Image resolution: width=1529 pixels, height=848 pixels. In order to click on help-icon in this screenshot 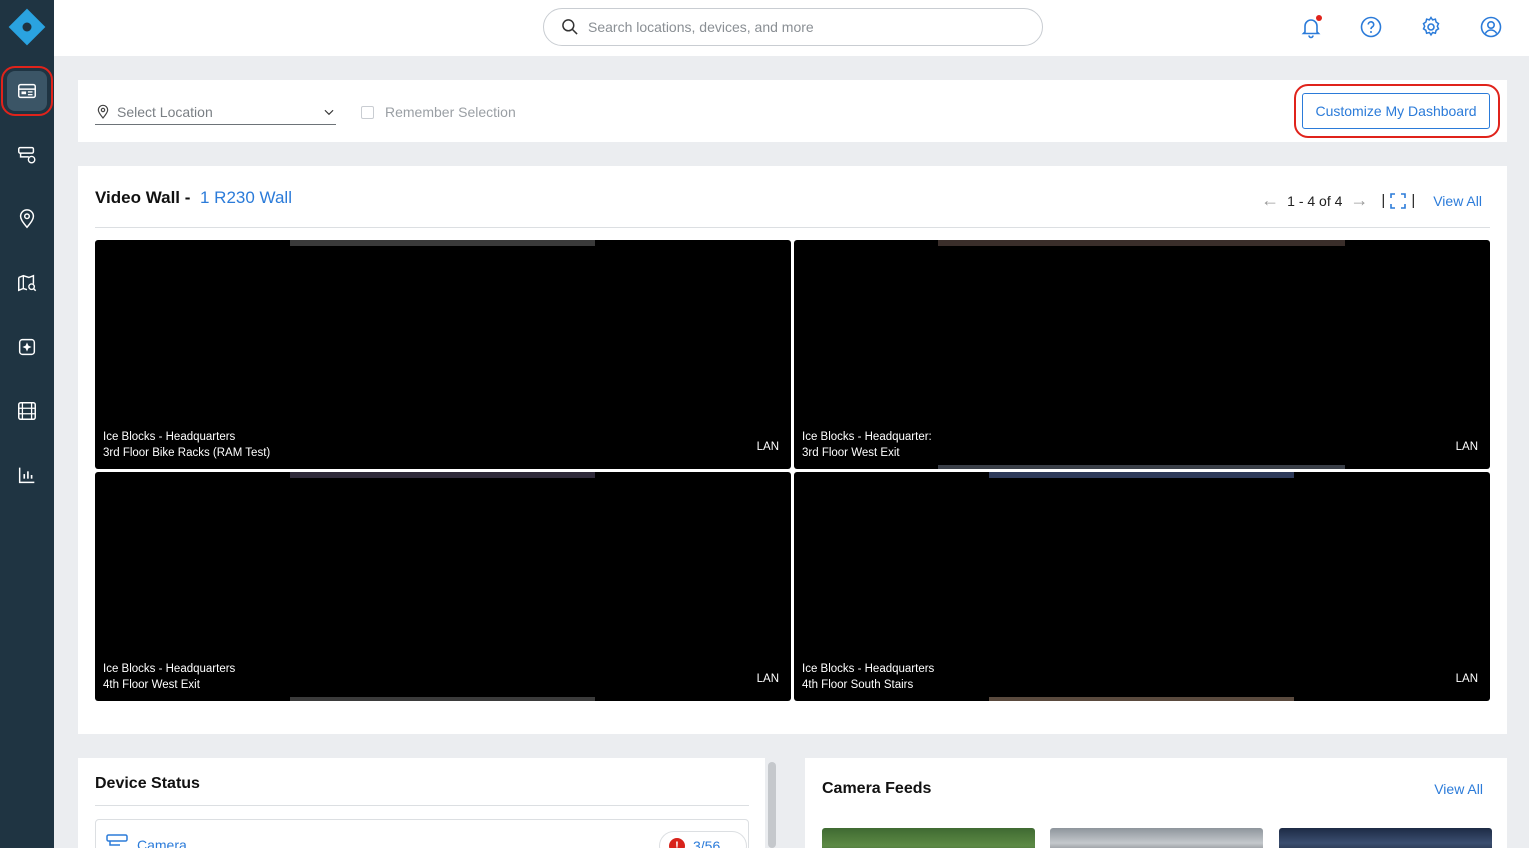, I will do `click(1371, 27)`.